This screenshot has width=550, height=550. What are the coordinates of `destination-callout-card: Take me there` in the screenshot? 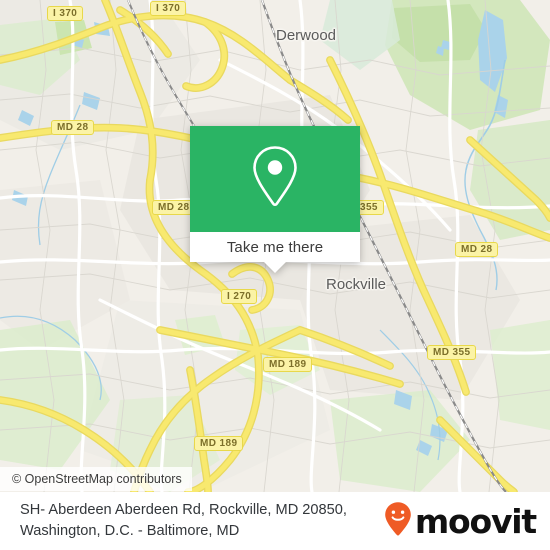 It's located at (275, 199).